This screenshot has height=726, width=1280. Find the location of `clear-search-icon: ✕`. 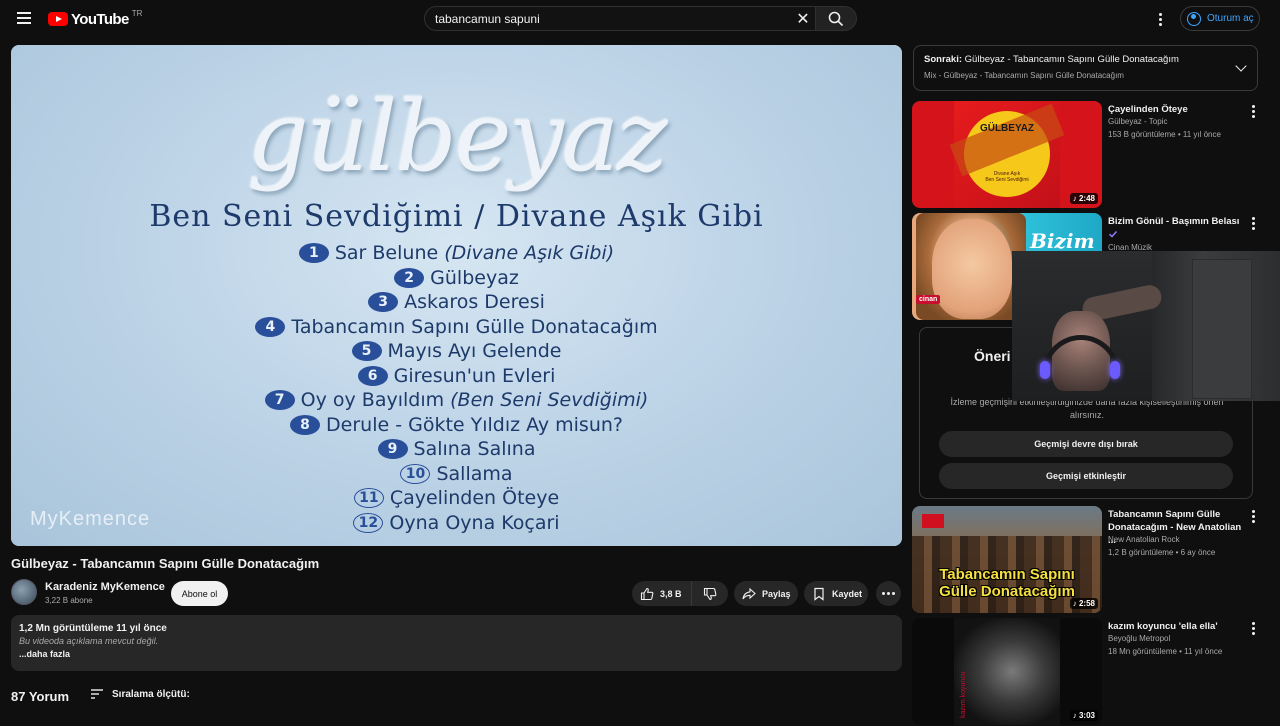

clear-search-icon: ✕ is located at coordinates (803, 19).